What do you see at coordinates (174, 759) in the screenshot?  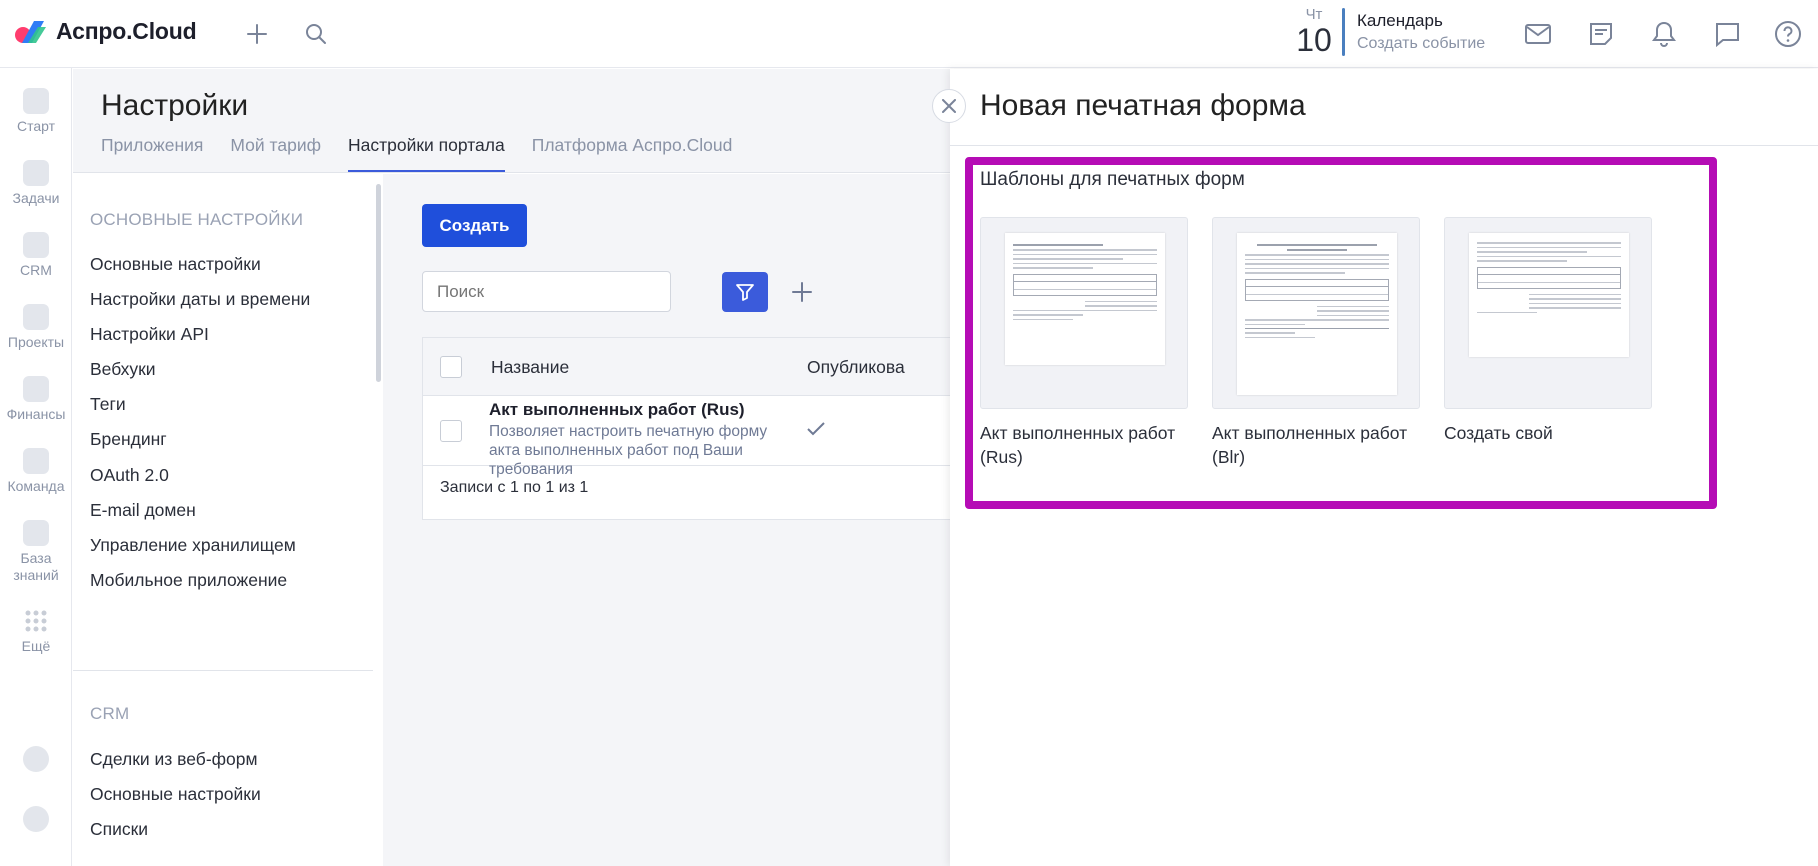 I see `menu-item-webform-deals: Сделки из веб-форм` at bounding box center [174, 759].